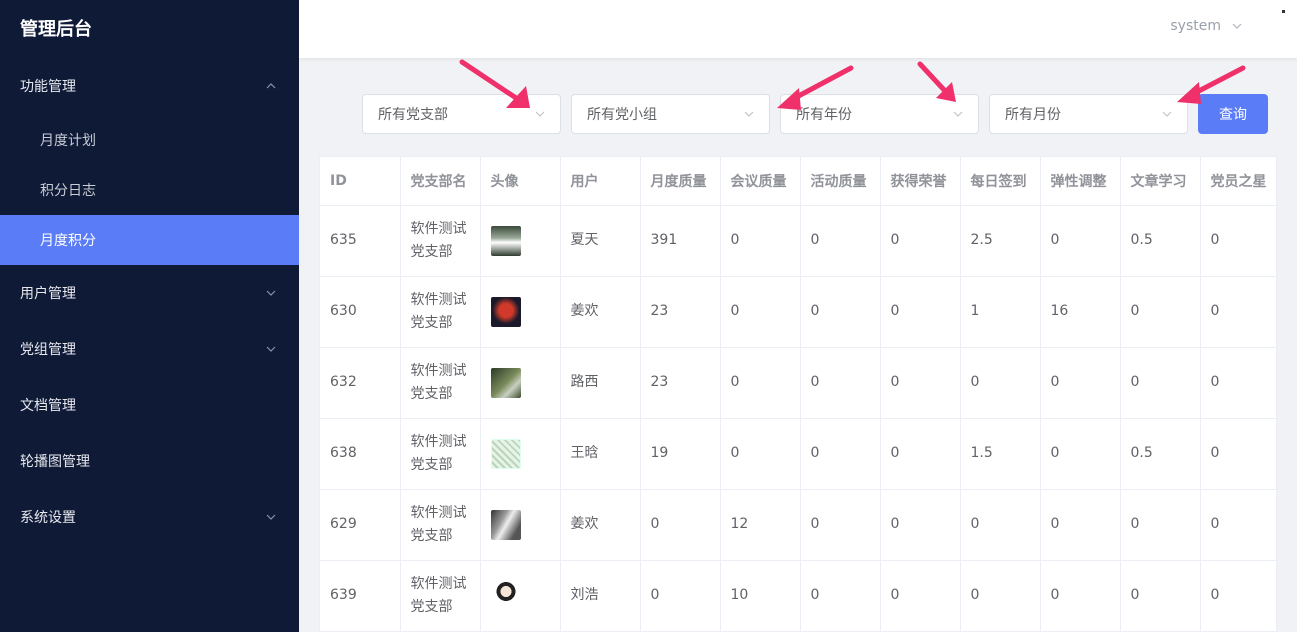  What do you see at coordinates (760, 596) in the screenshot?
I see `table-cell: 10` at bounding box center [760, 596].